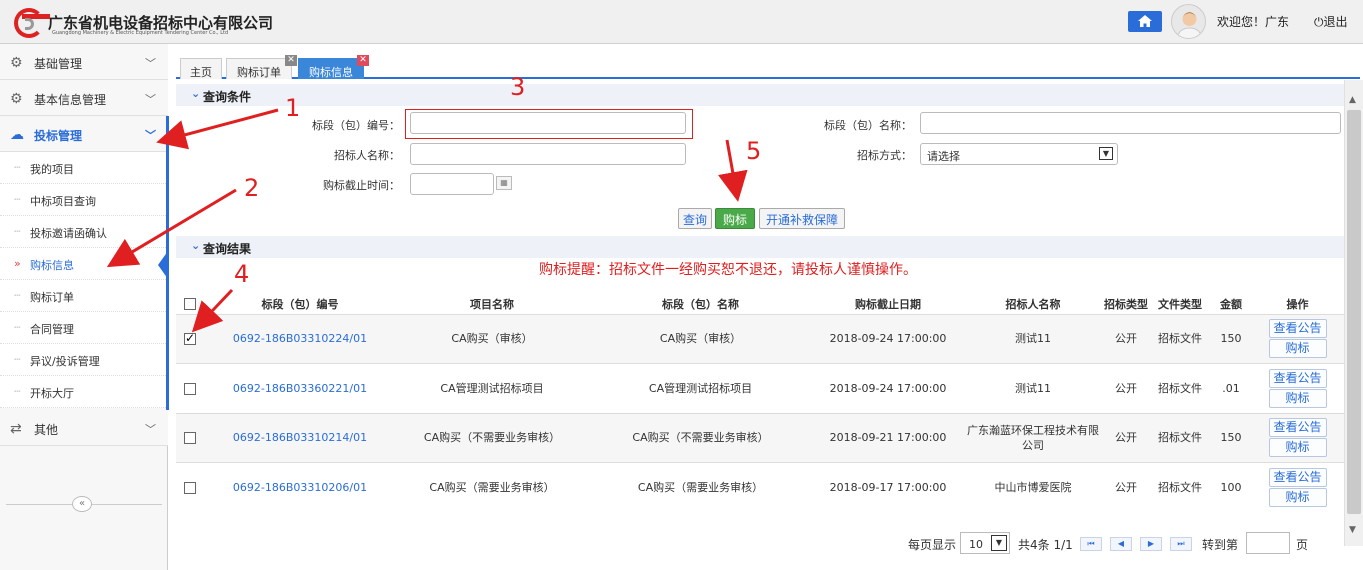 The width and height of the screenshot is (1363, 570). Describe the element at coordinates (548, 154) in the screenshot. I see `tenderer-input` at that location.